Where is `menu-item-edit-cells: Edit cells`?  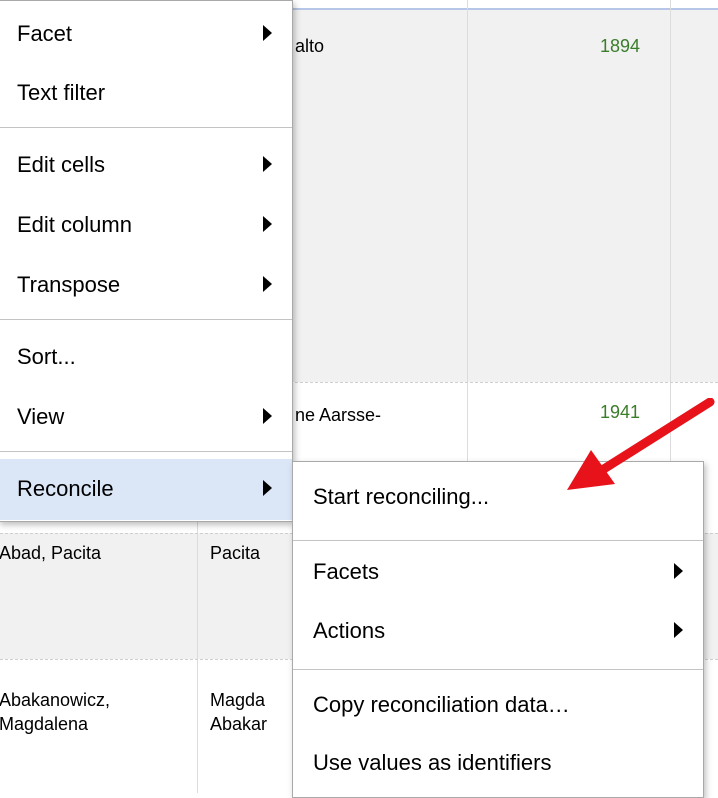
menu-item-edit-cells: Edit cells is located at coordinates (146, 164).